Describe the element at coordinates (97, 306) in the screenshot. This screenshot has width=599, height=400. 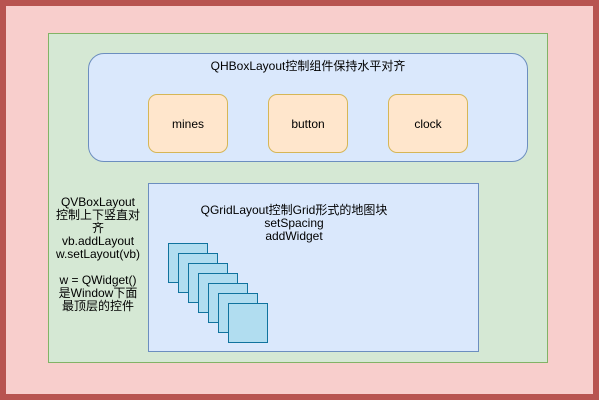
I see `vbox-note-line: 最顶层的控件` at that location.